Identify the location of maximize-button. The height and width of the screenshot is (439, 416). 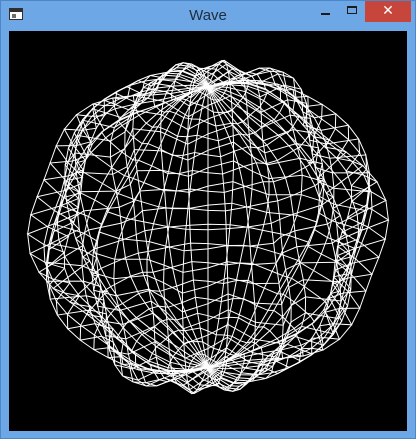
(352, 11).